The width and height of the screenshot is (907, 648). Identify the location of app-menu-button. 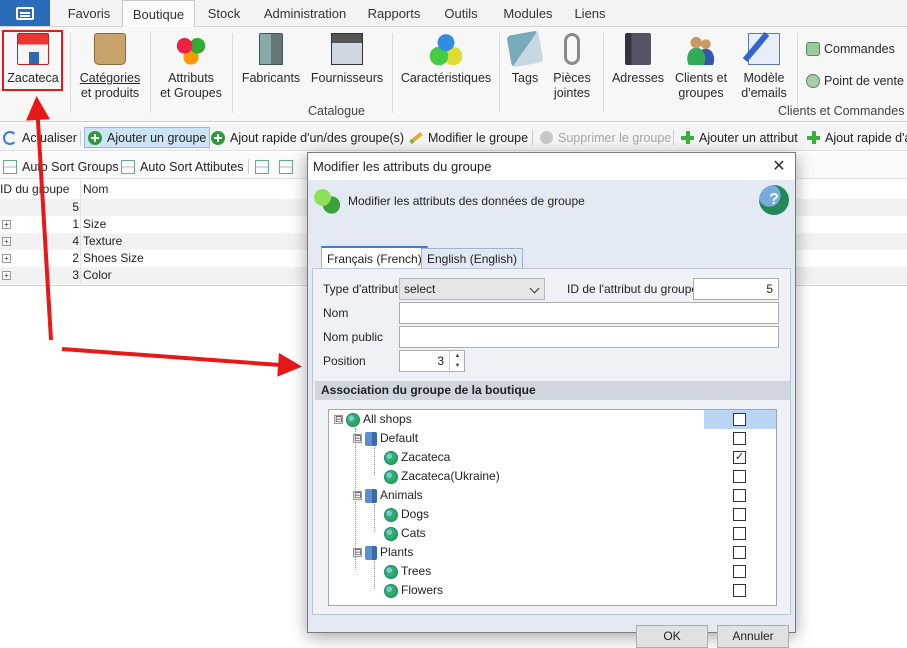
(25, 13).